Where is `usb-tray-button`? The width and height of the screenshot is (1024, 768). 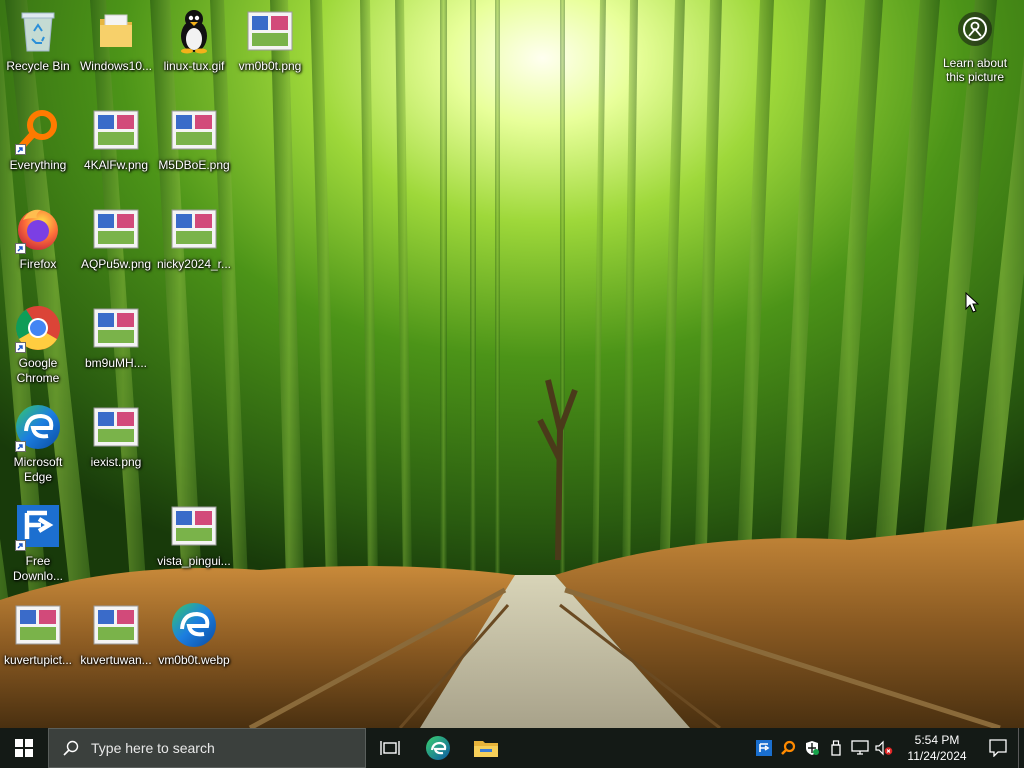 usb-tray-button is located at coordinates (836, 748).